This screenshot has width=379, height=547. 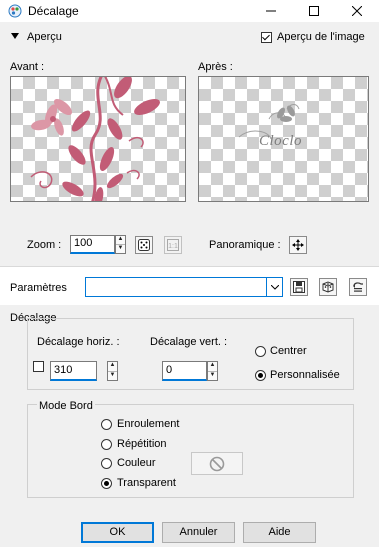 I want to click on edge-mode-groupbox, so click(x=190, y=451).